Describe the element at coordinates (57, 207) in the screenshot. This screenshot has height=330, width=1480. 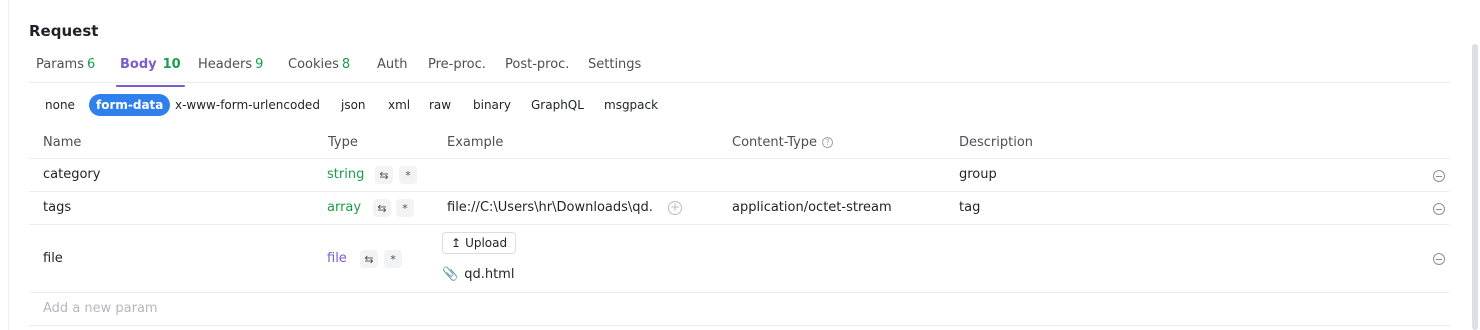
I see `param-name: tags` at that location.